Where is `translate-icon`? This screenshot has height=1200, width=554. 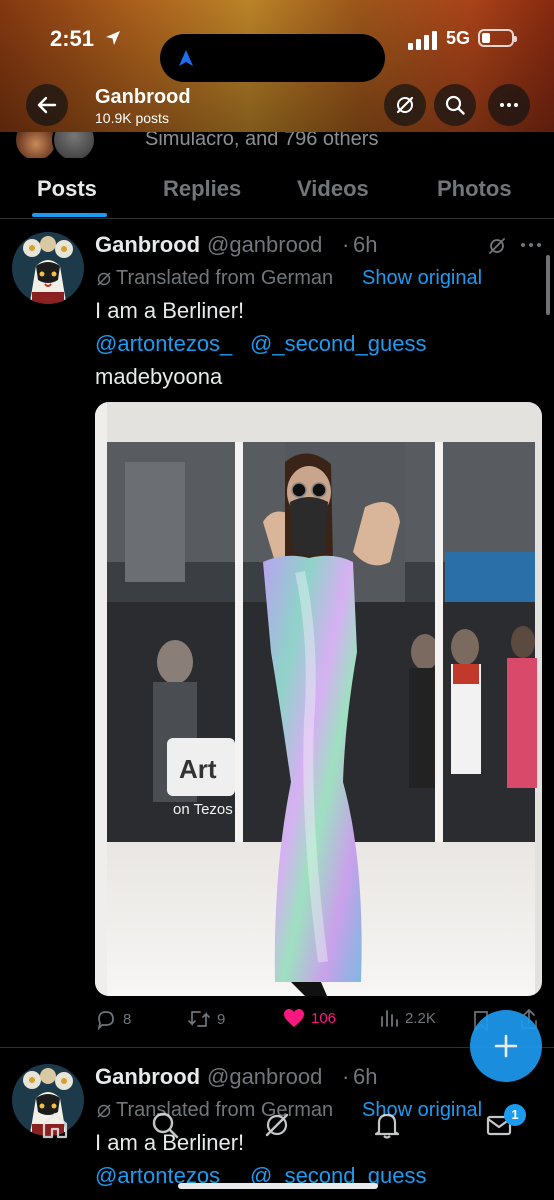 translate-icon is located at coordinates (104, 279).